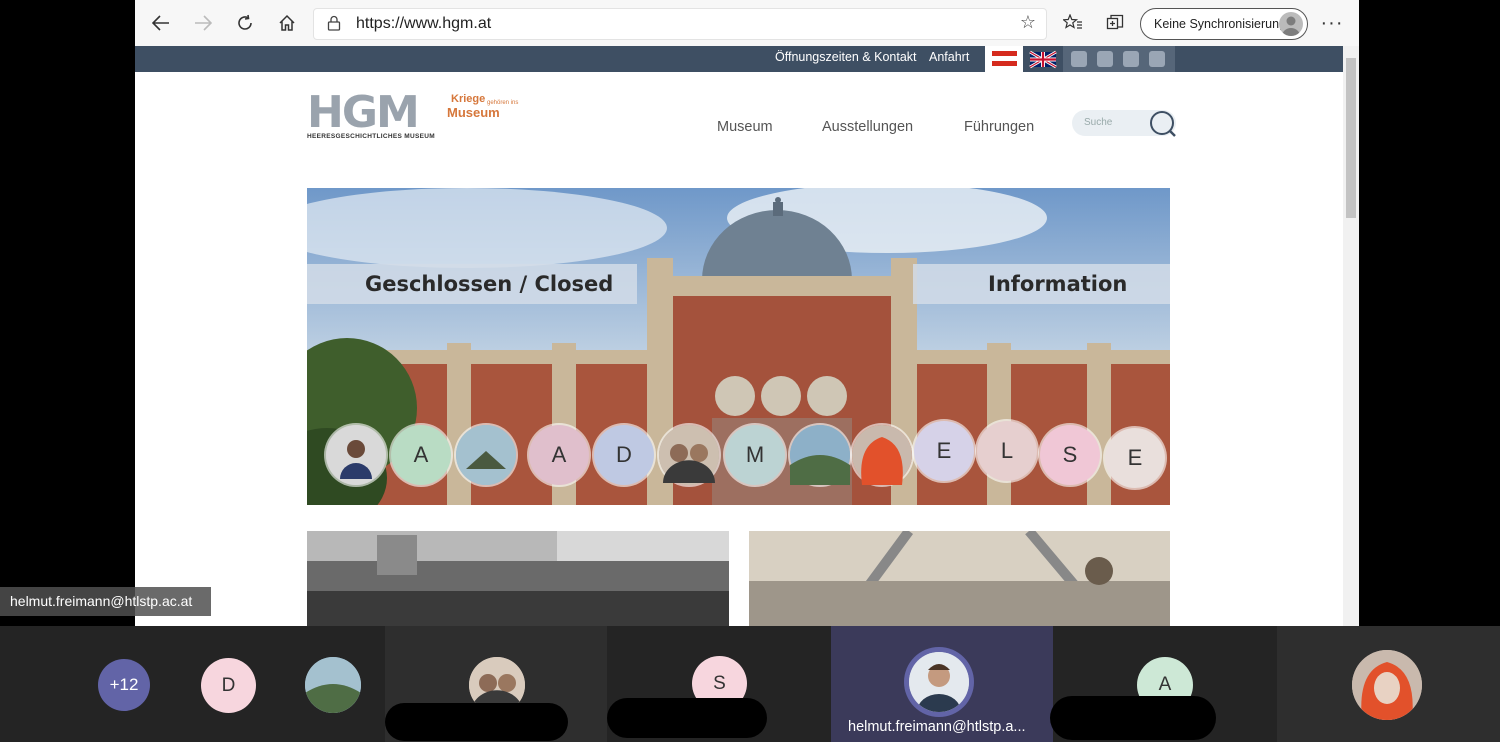 The height and width of the screenshot is (742, 1500). What do you see at coordinates (680, 24) in the screenshot?
I see `address-bar: https://www.hgm.at ☆` at bounding box center [680, 24].